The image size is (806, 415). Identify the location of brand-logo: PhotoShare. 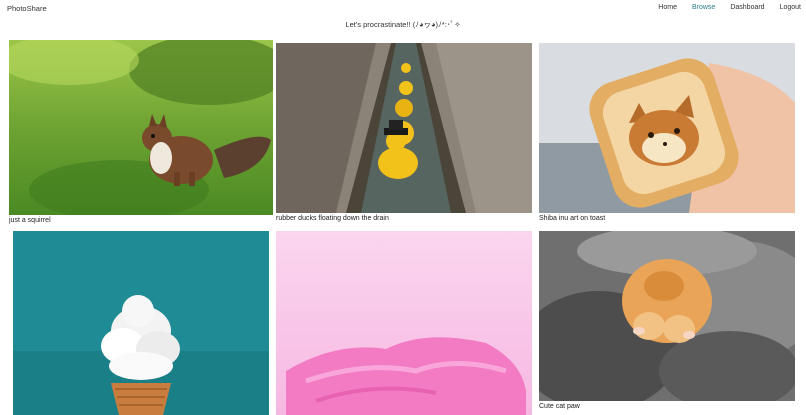
(27, 8).